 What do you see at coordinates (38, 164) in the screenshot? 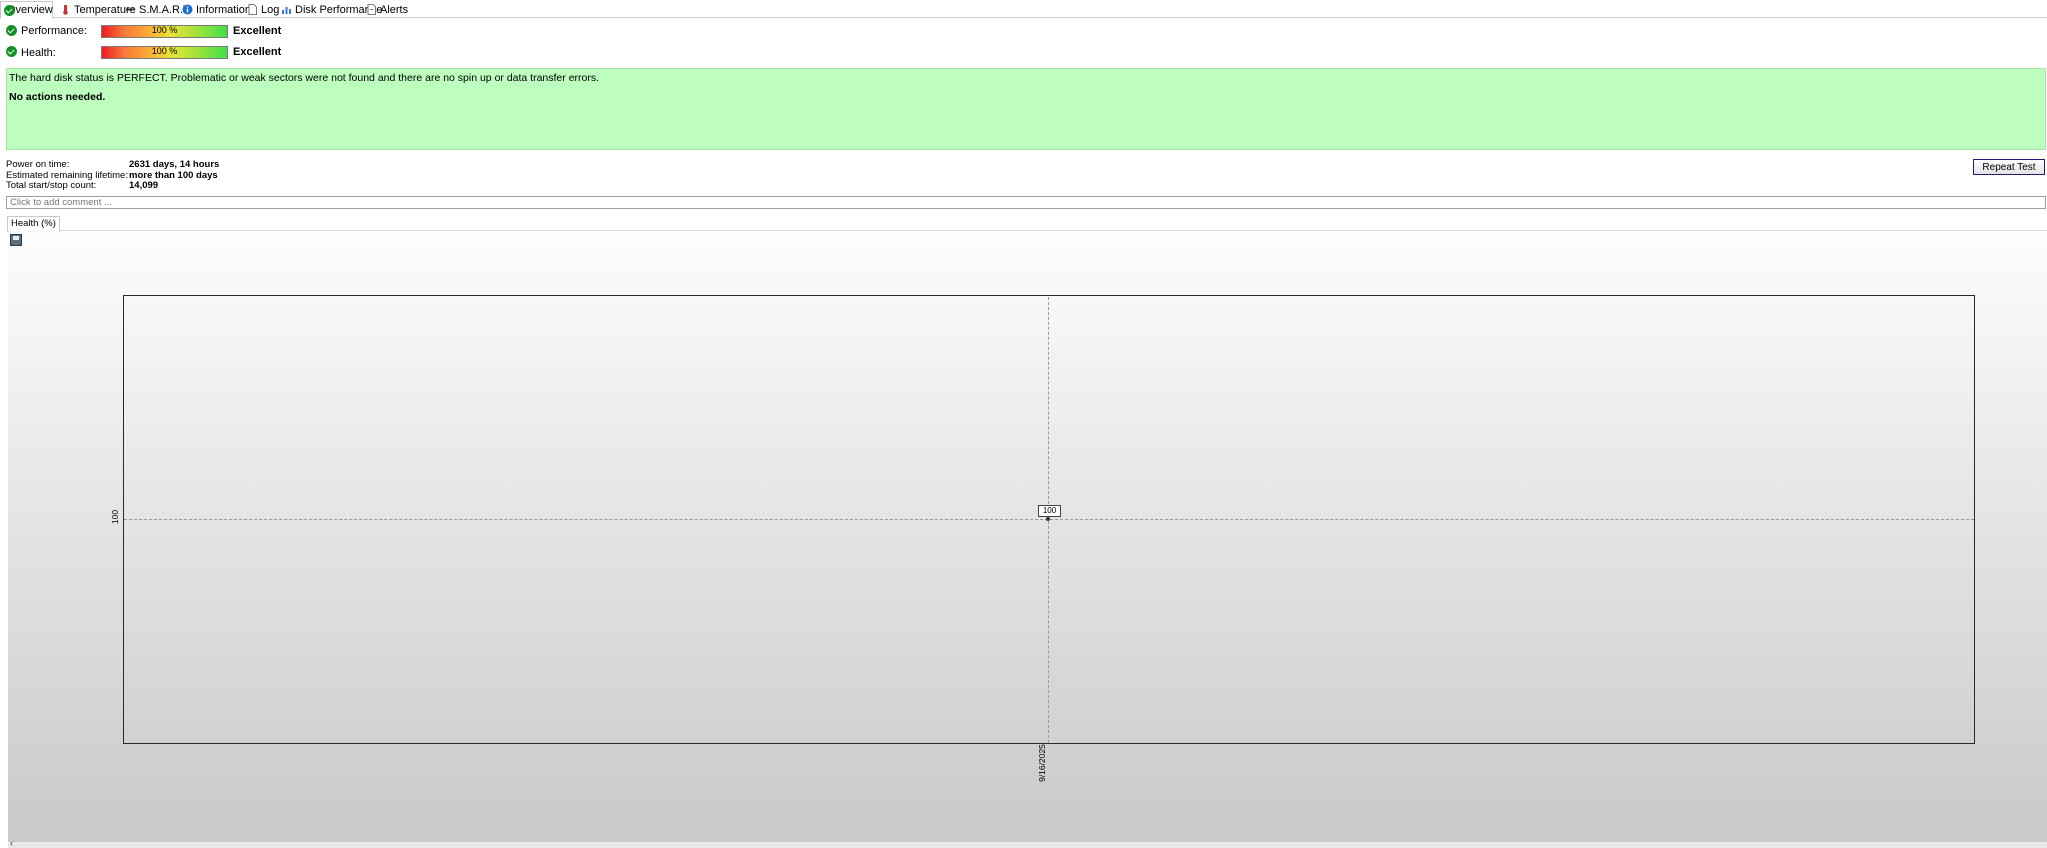
I see `power-on-label: Power on time:` at bounding box center [38, 164].